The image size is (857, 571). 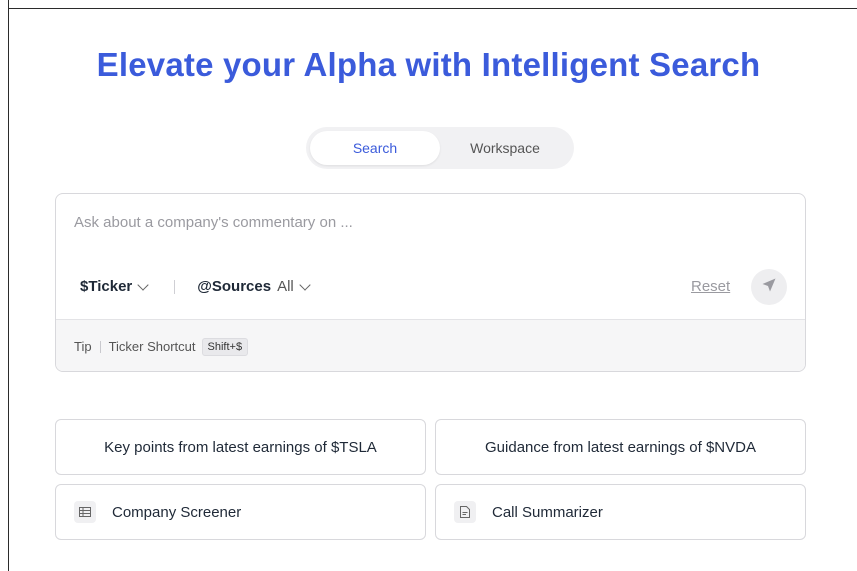 I want to click on send-icon, so click(x=769, y=287).